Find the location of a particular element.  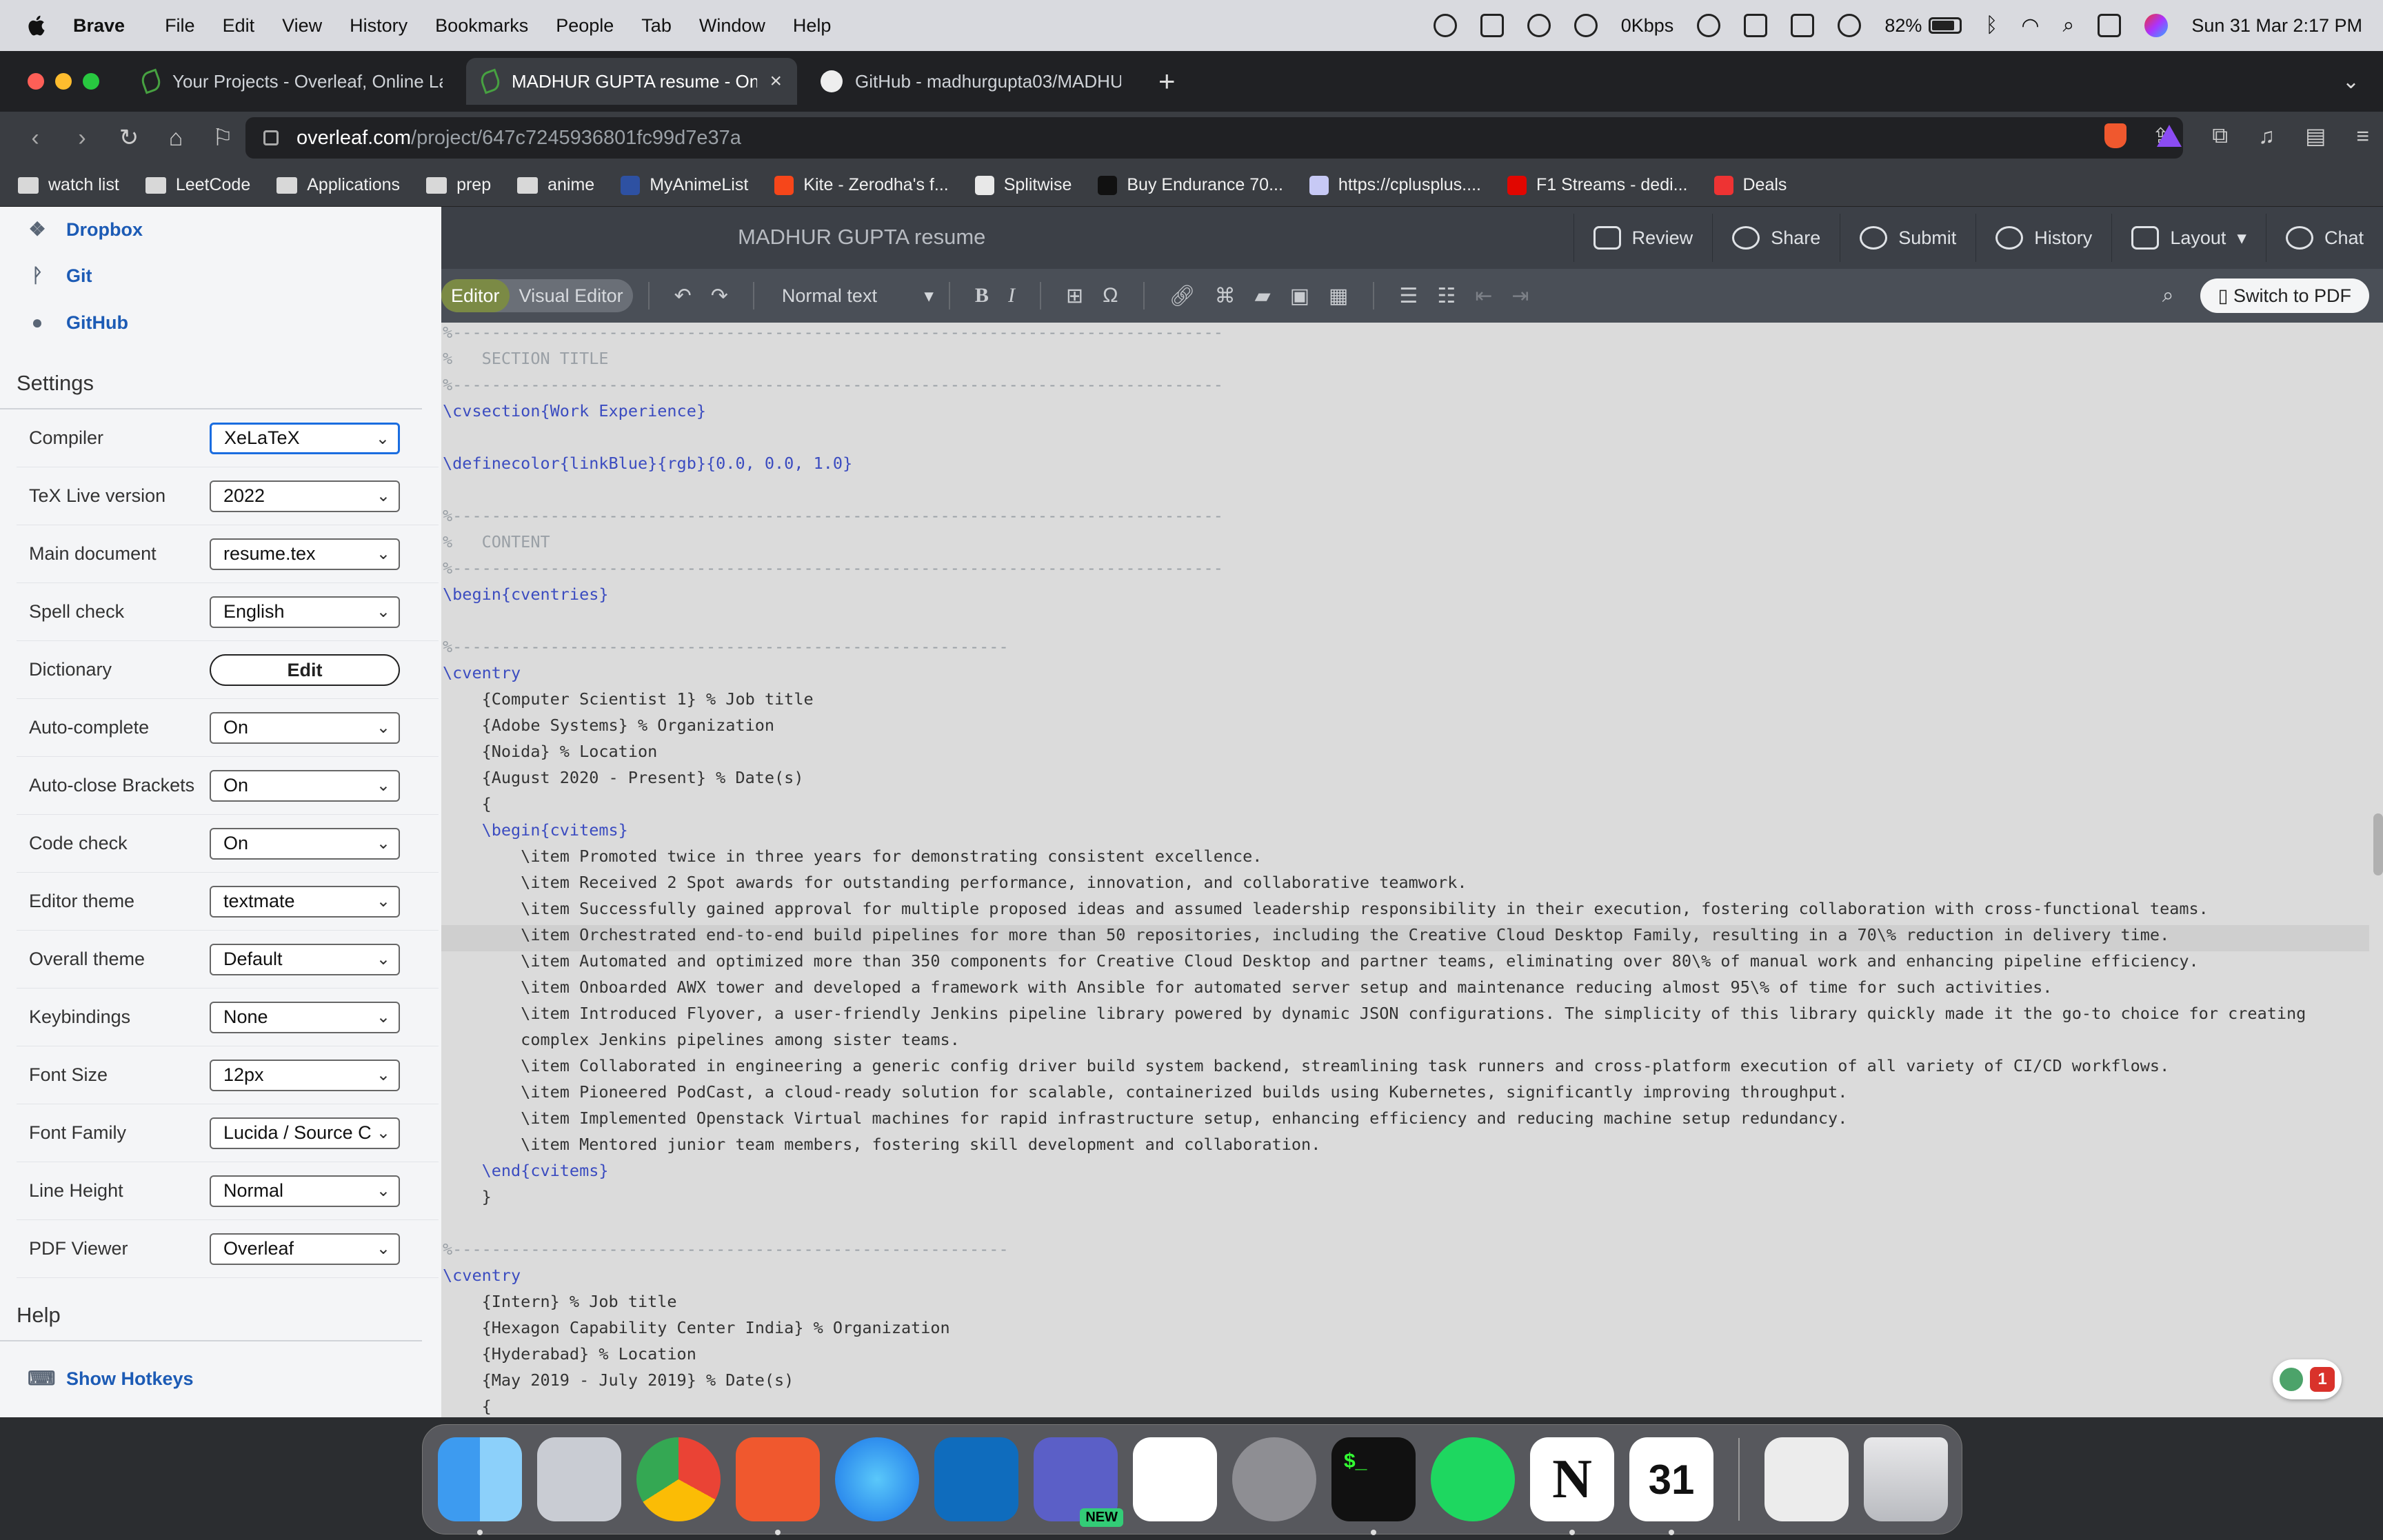

table-icon: ▦ is located at coordinates (1338, 296).